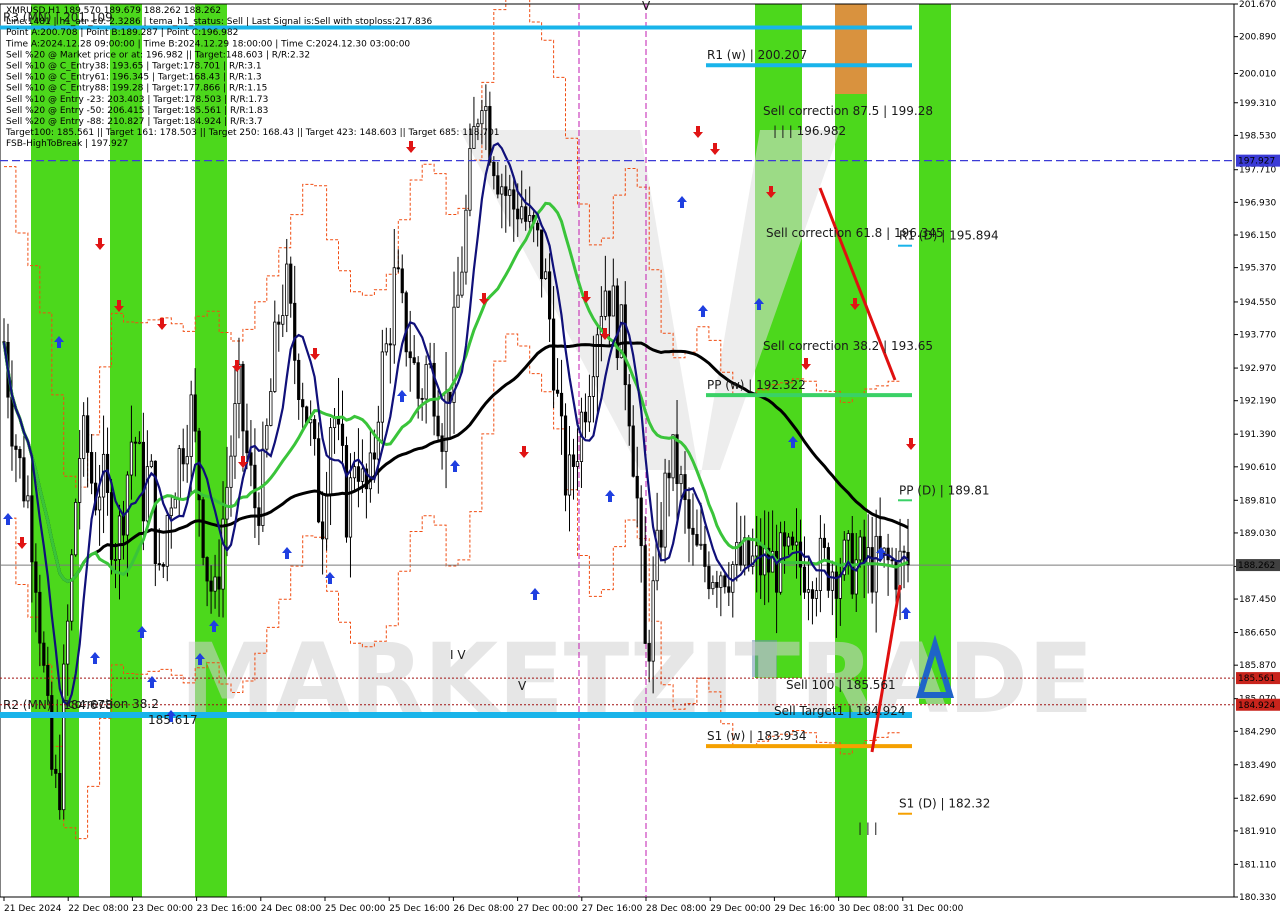 This screenshot has height=920, width=1280. Describe the element at coordinates (1257, 5) in the screenshot. I see `y-tick-label: 201.670` at that location.